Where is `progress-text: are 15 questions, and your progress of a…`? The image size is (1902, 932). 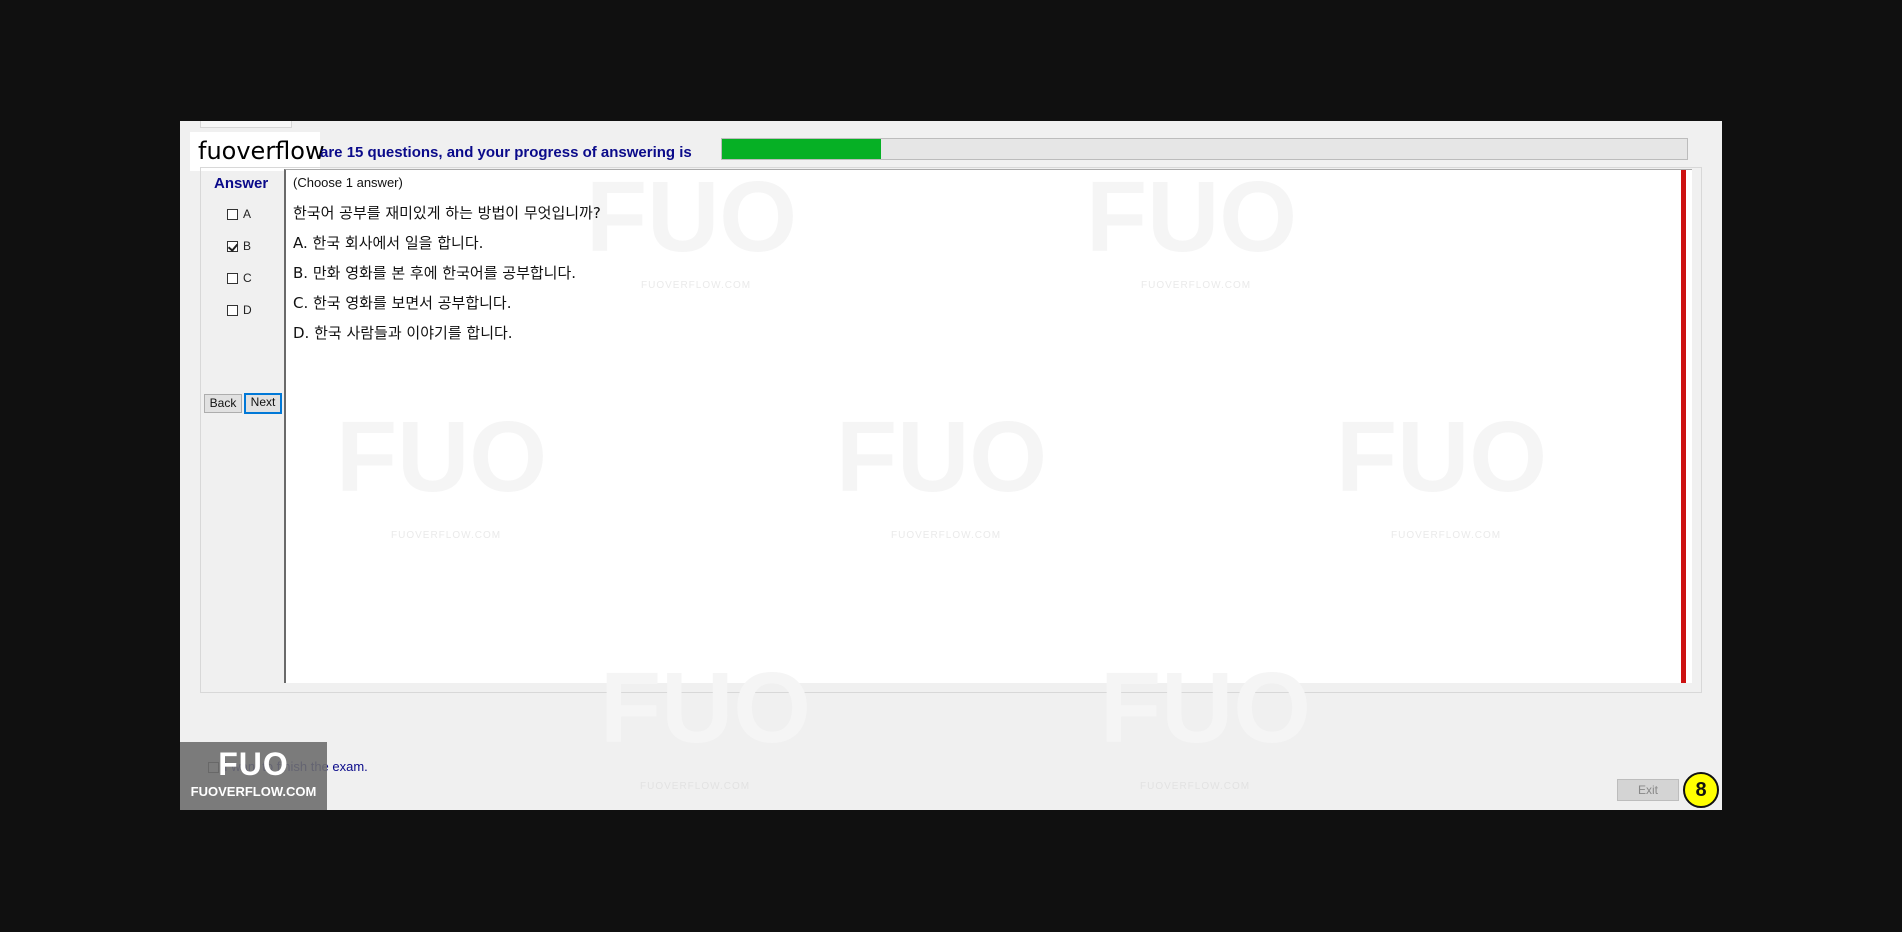 progress-text: are 15 questions, and your progress of a… is located at coordinates (506, 152).